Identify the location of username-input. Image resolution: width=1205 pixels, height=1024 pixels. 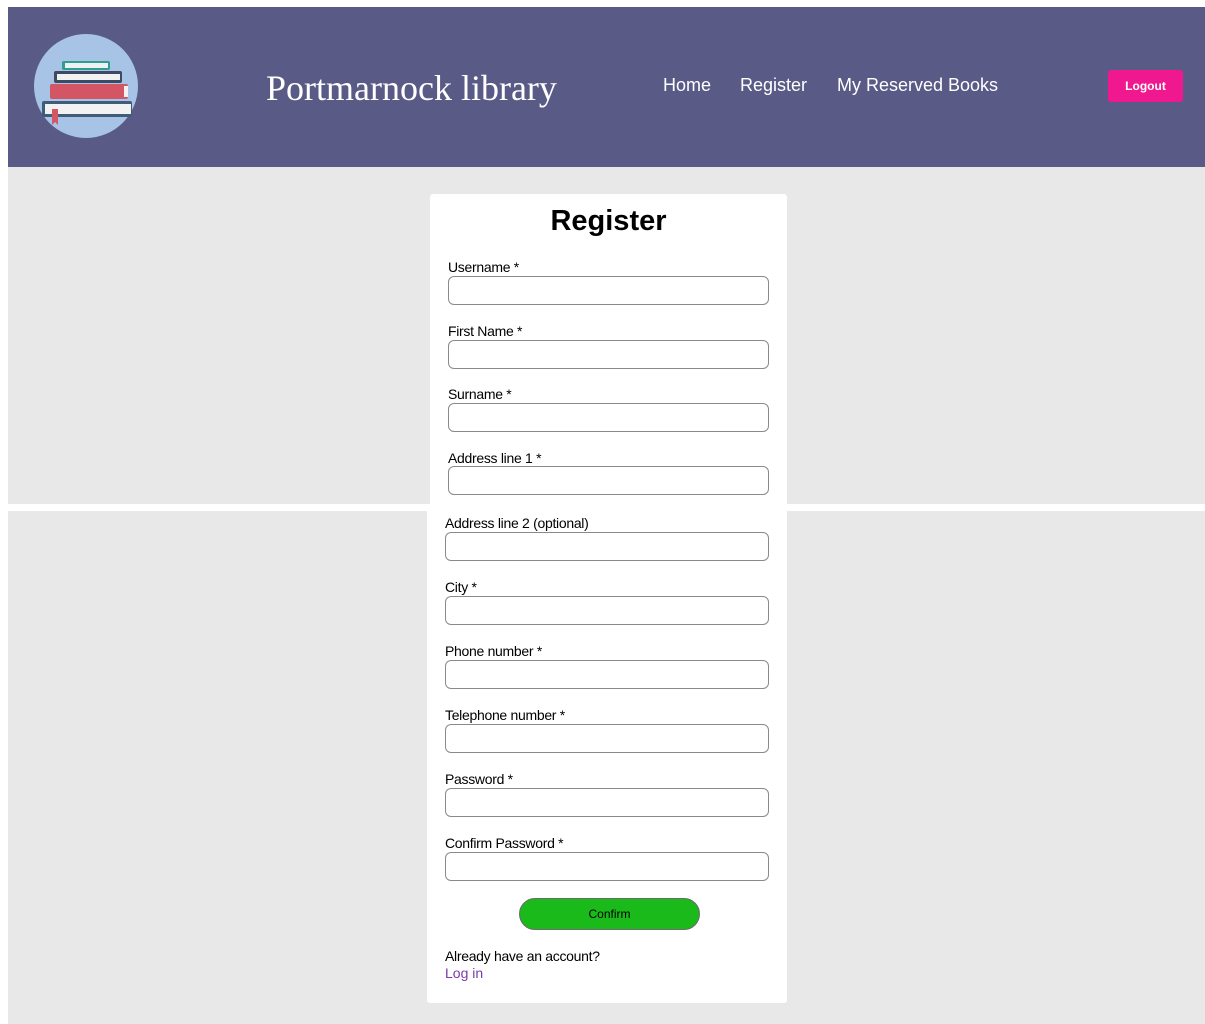
(608, 290).